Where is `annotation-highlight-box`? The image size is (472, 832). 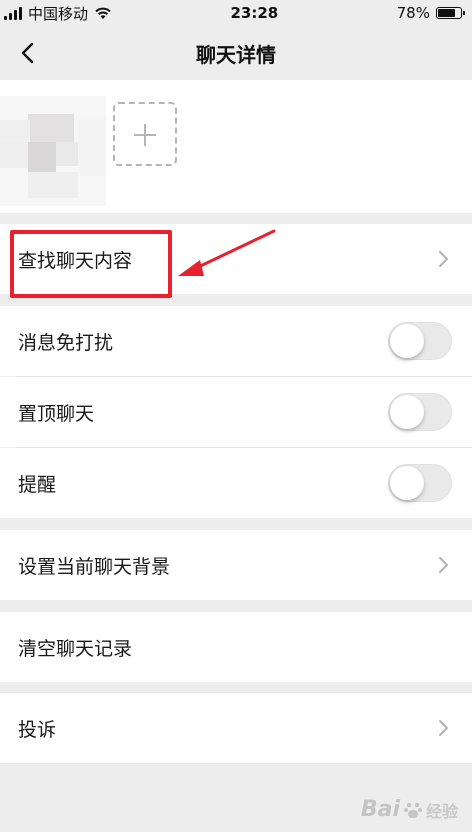
annotation-highlight-box is located at coordinates (91, 264).